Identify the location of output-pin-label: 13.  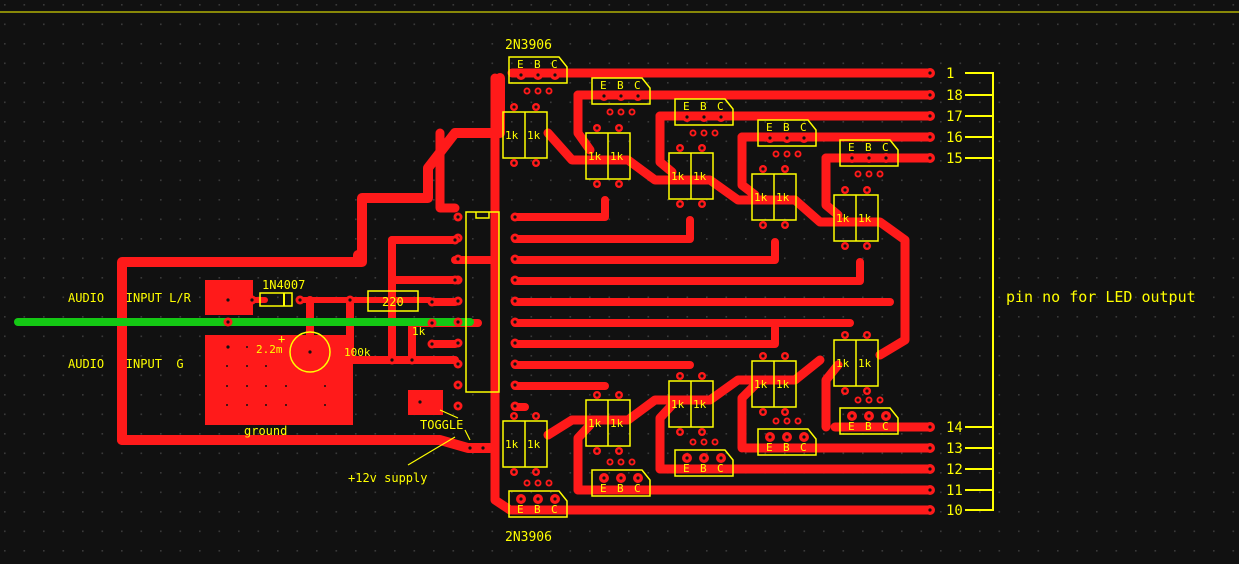
(954, 449).